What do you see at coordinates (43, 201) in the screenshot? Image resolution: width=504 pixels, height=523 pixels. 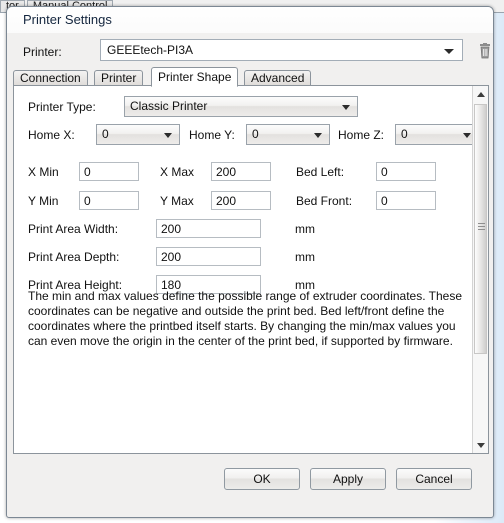 I see `y-min-label: Y Min` at bounding box center [43, 201].